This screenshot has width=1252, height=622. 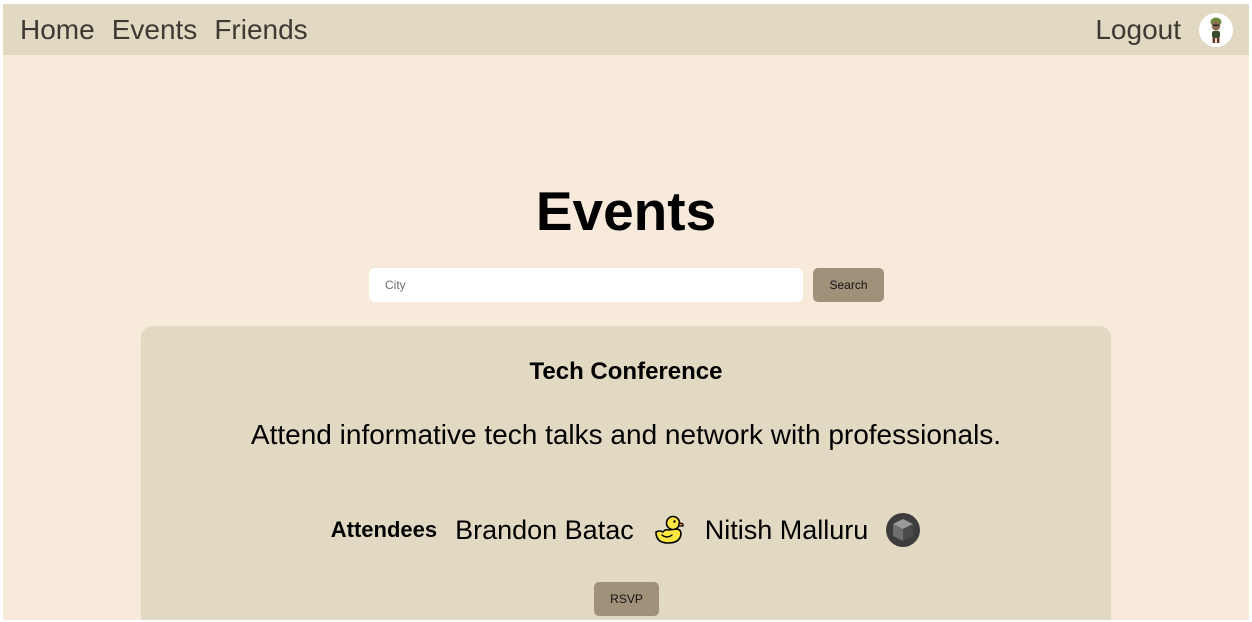 I want to click on duck-icon, so click(x=669, y=530).